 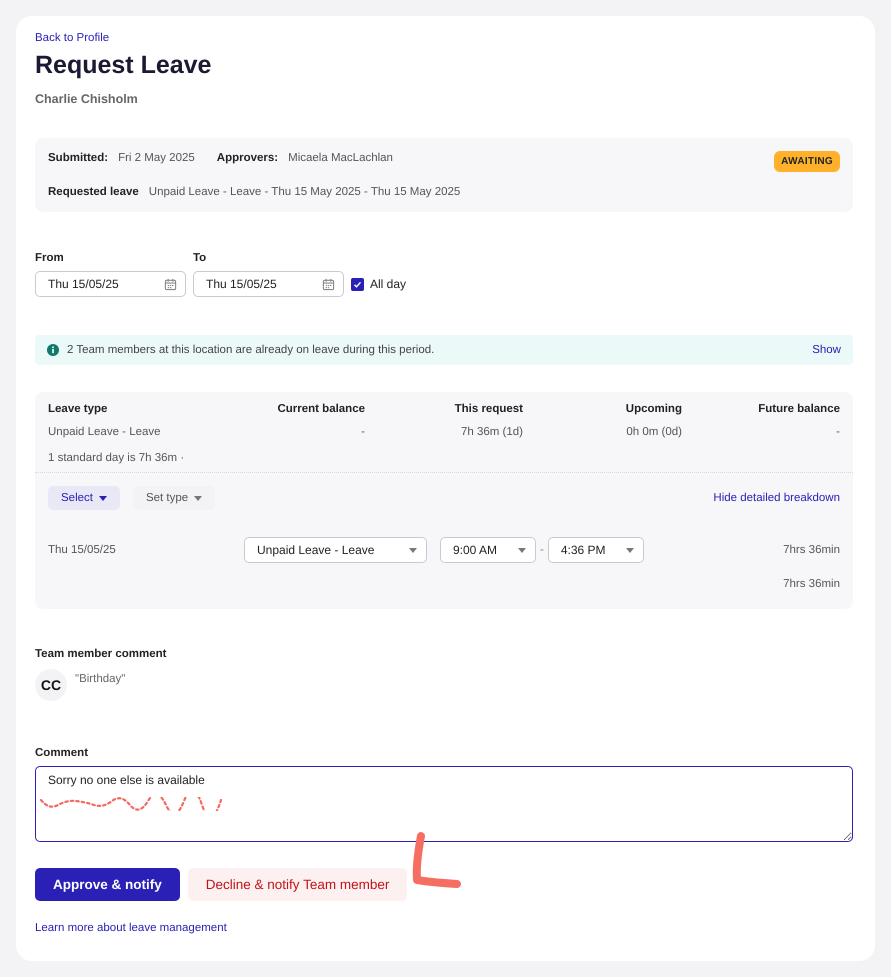 What do you see at coordinates (82, 550) in the screenshot?
I see `day-date: Thu 15/05/25` at bounding box center [82, 550].